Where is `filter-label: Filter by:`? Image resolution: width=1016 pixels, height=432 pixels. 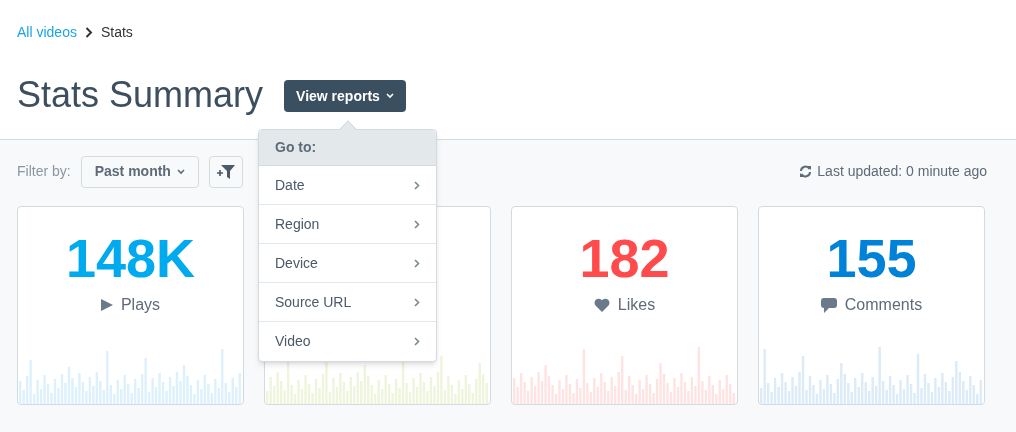 filter-label: Filter by: is located at coordinates (44, 171).